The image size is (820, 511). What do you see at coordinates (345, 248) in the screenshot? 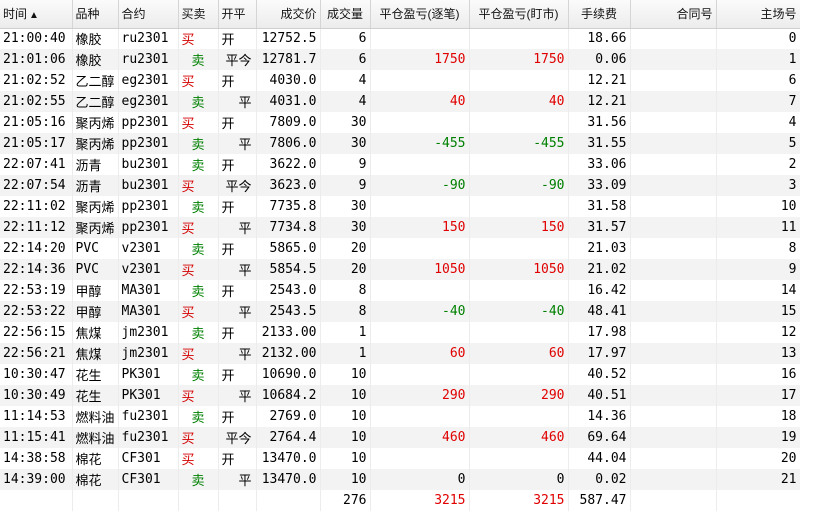
I see `cell-quantity: 20` at bounding box center [345, 248].